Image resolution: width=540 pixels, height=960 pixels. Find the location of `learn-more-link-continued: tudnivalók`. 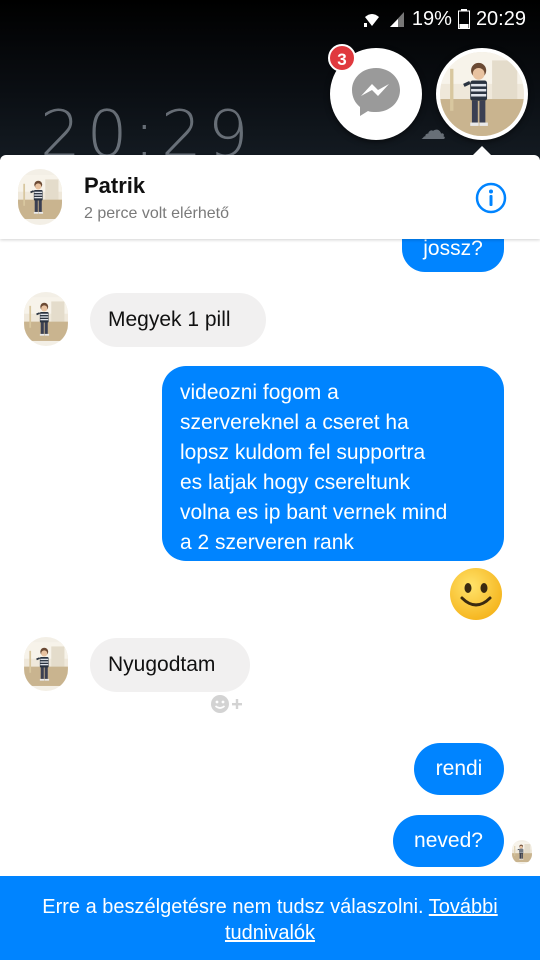

learn-more-link-continued: tudnivalók is located at coordinates (270, 933).